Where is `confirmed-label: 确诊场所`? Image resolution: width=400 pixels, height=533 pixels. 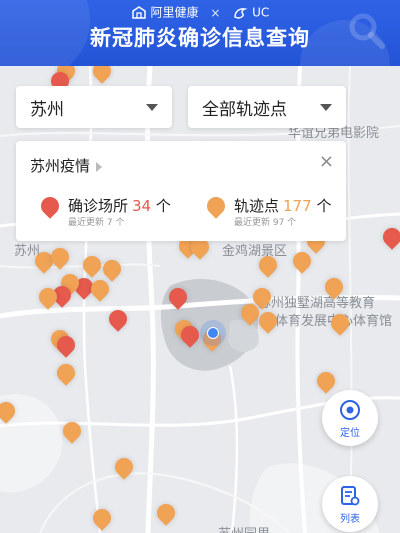 confirmed-label: 确诊场所 is located at coordinates (98, 206).